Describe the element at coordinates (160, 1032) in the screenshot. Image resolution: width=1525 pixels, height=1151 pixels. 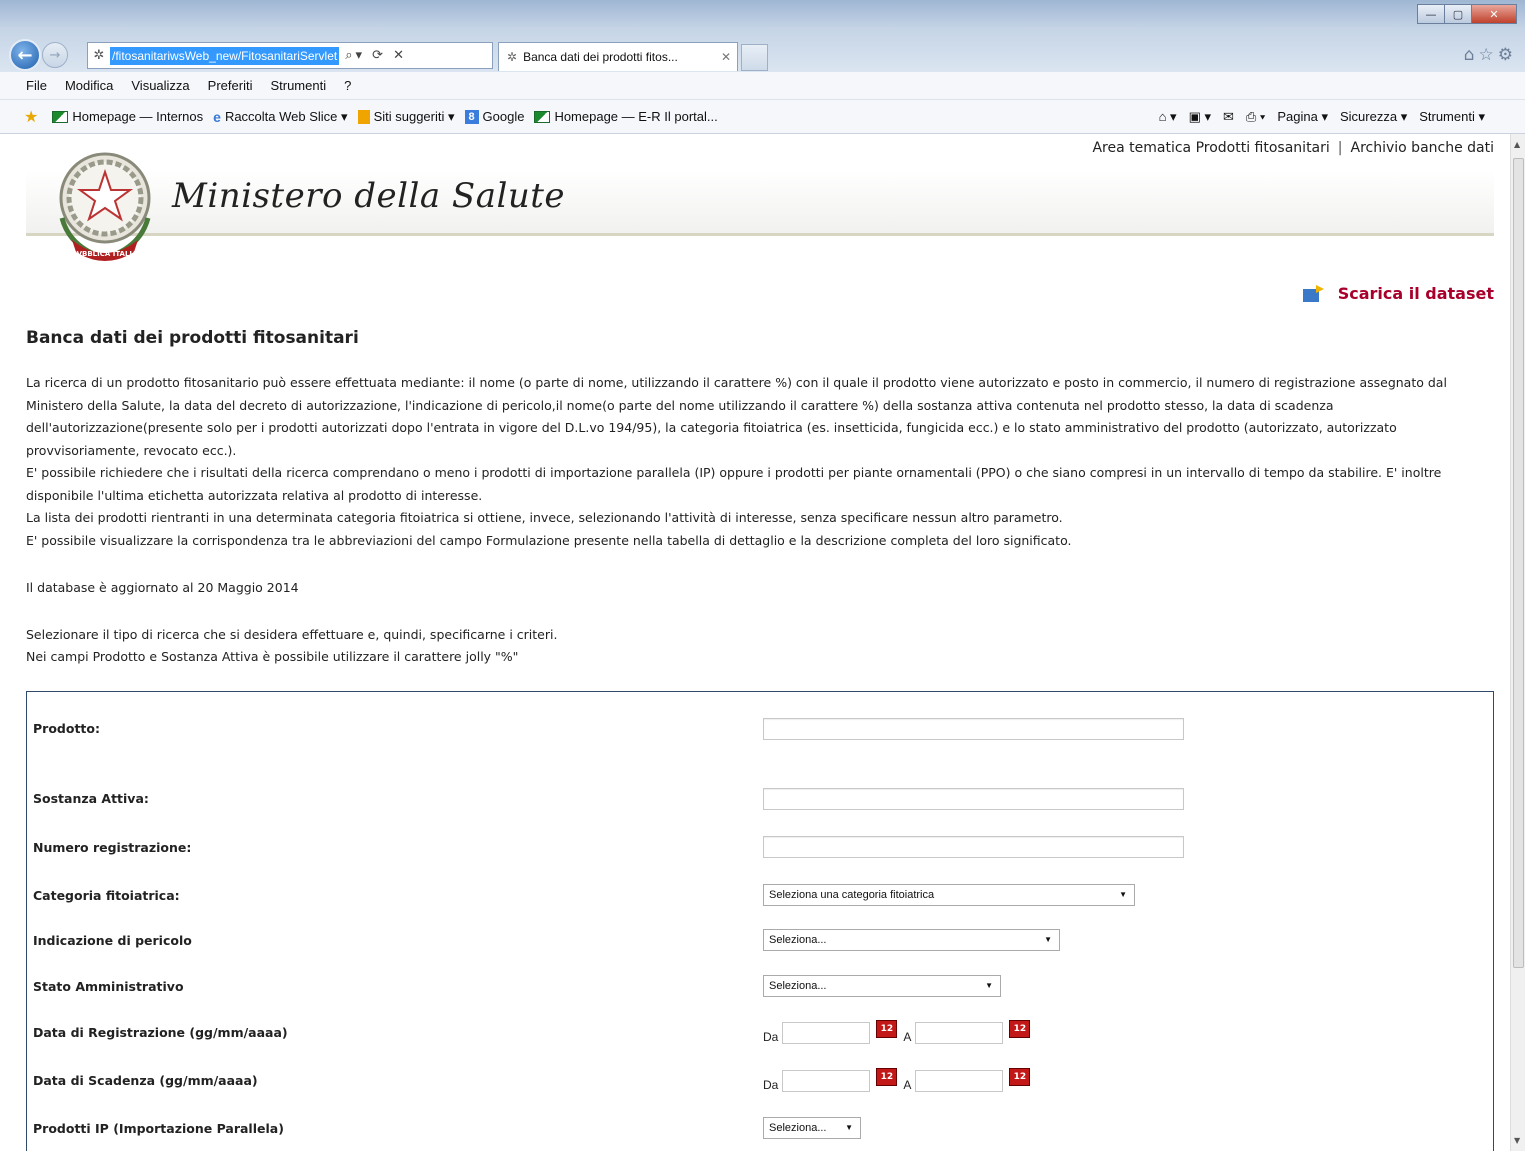
I see `label-data-registrazione: Data di Registrazione (gg/mm/aaaa)` at that location.